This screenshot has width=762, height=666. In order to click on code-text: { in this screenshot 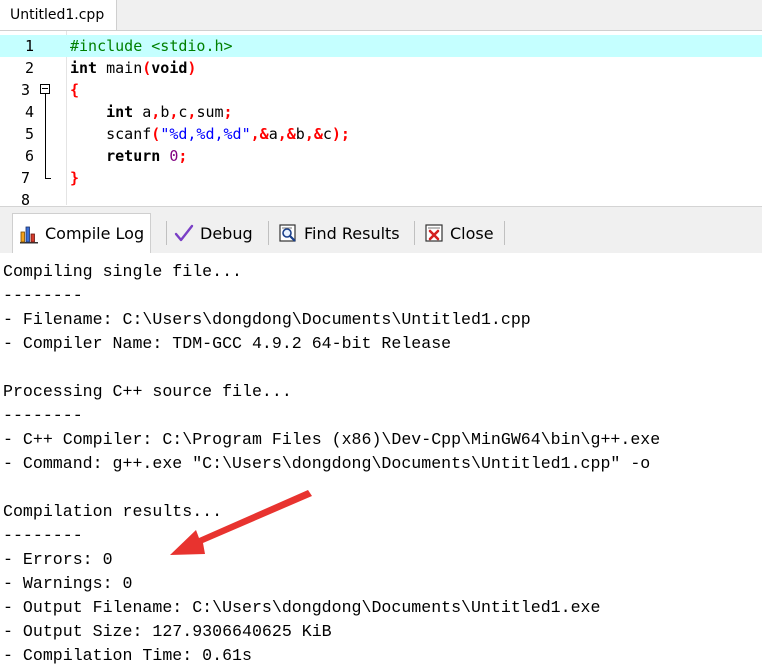, I will do `click(74, 90)`.